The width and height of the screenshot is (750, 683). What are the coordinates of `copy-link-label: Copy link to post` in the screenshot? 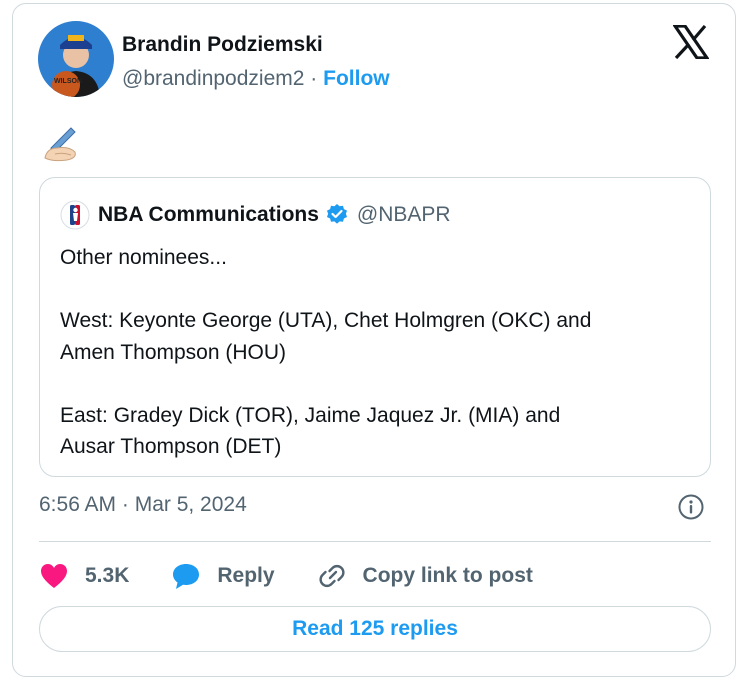 It's located at (447, 575).